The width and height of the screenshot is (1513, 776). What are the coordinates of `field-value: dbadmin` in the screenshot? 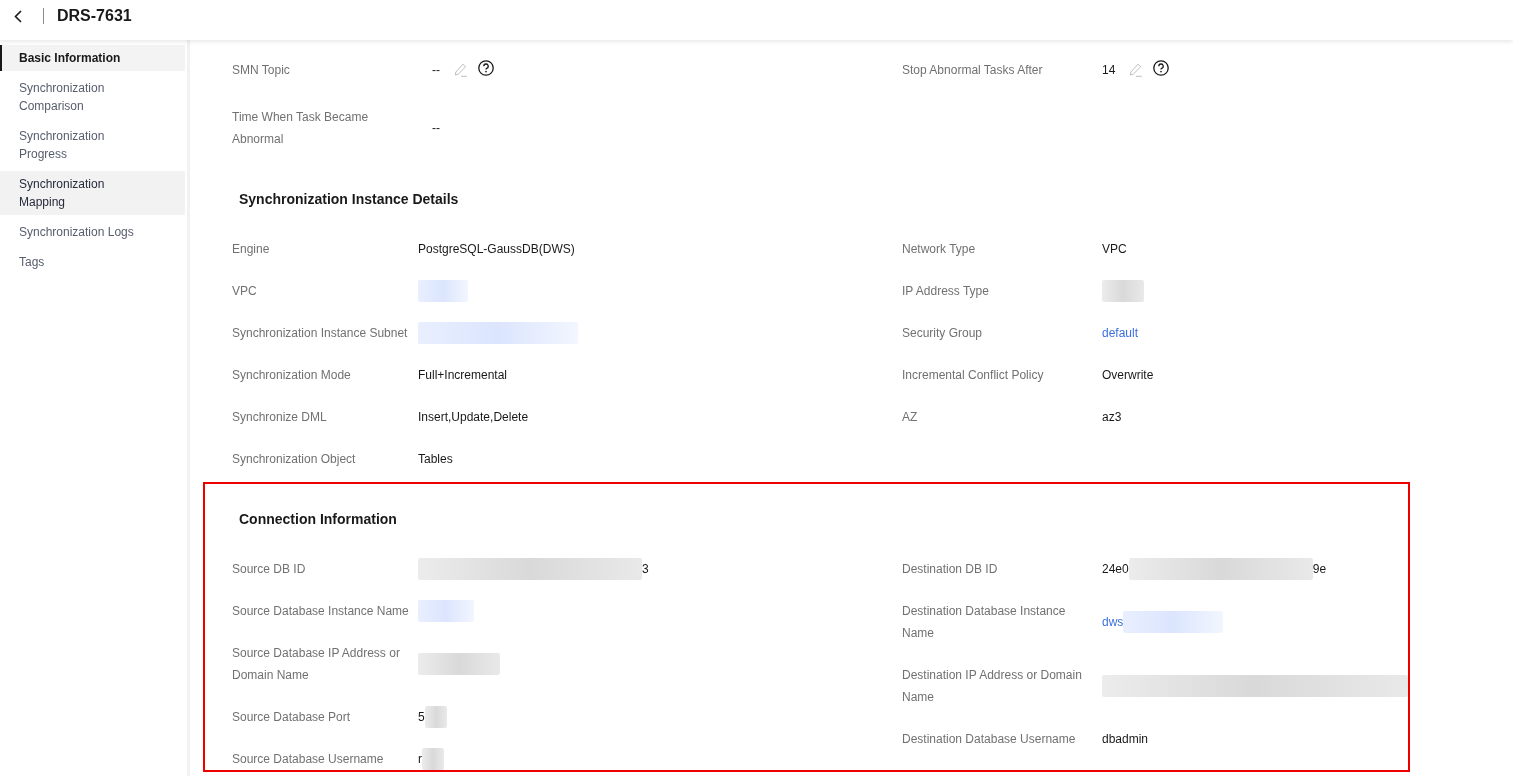 It's located at (1125, 739).